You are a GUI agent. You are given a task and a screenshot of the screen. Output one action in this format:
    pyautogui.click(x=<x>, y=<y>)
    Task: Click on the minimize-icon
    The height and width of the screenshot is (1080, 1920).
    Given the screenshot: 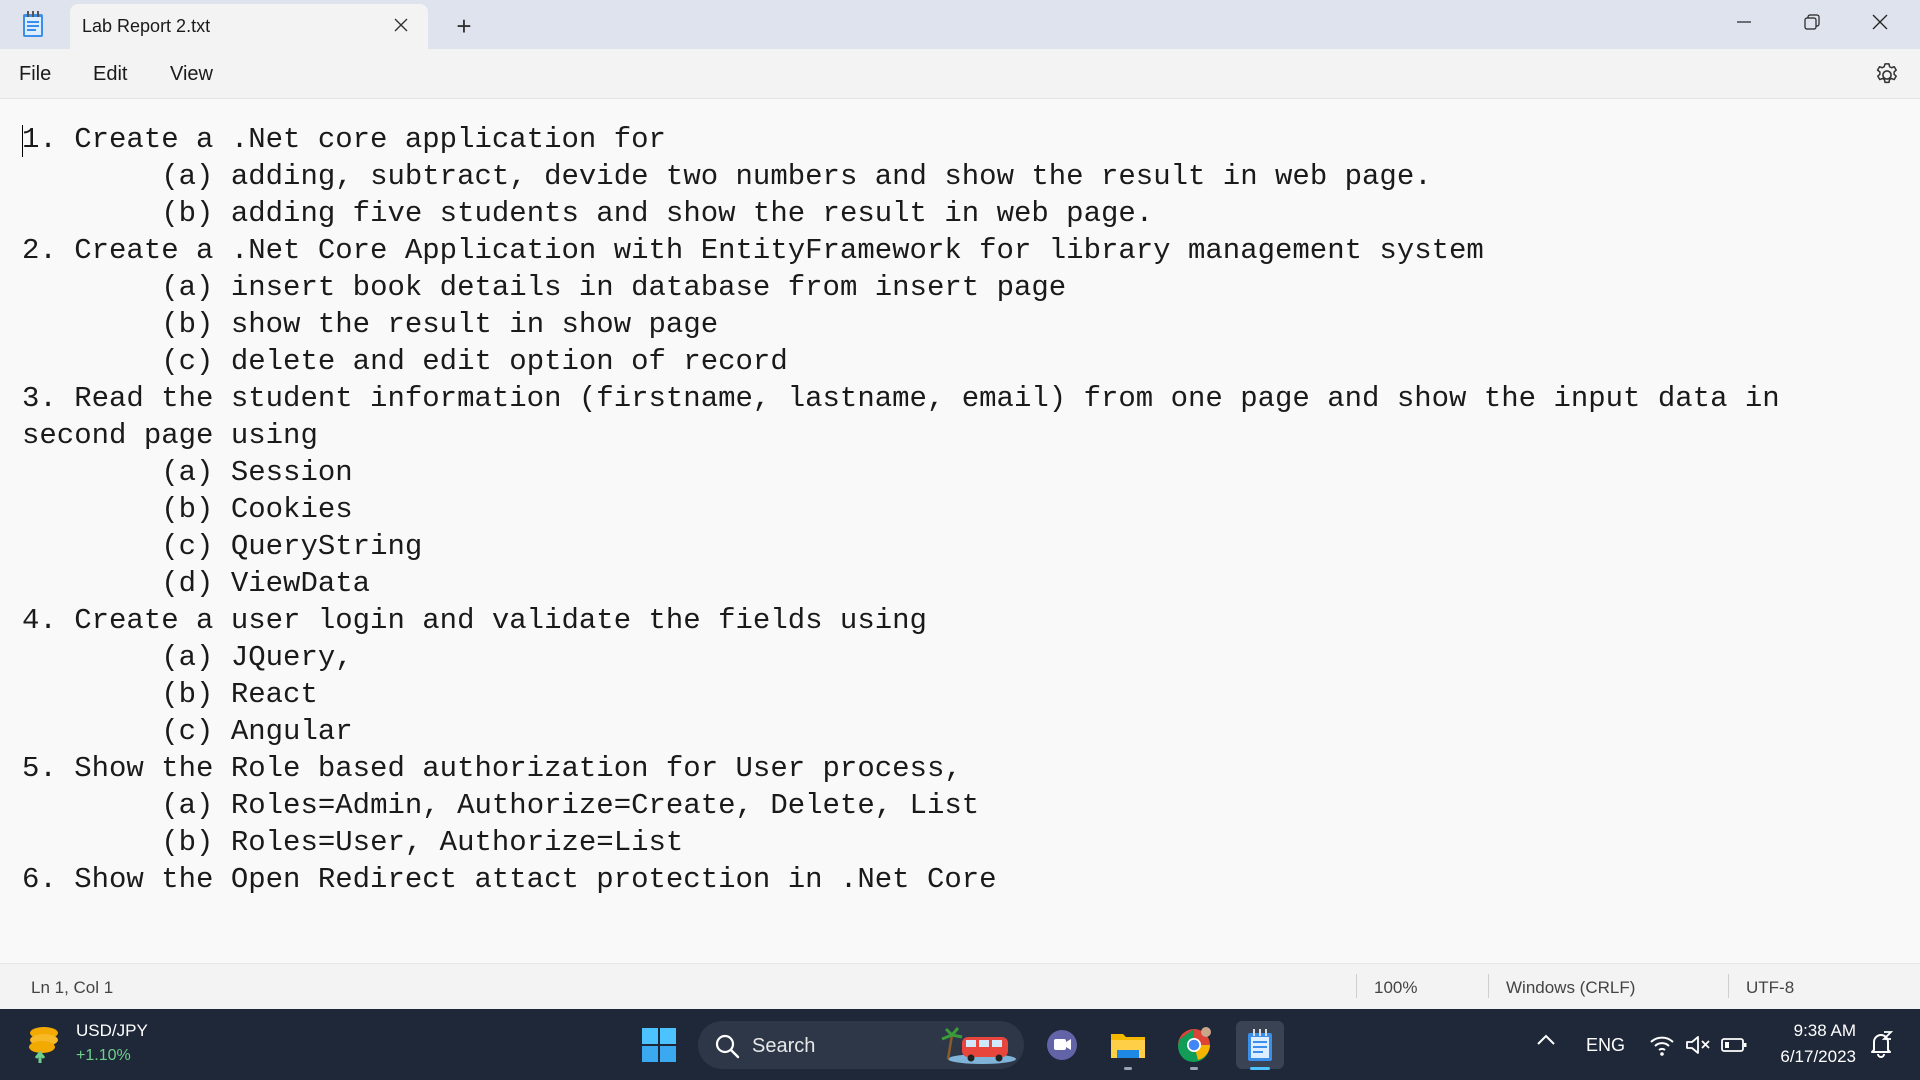 What is the action you would take?
    pyautogui.click(x=1744, y=22)
    